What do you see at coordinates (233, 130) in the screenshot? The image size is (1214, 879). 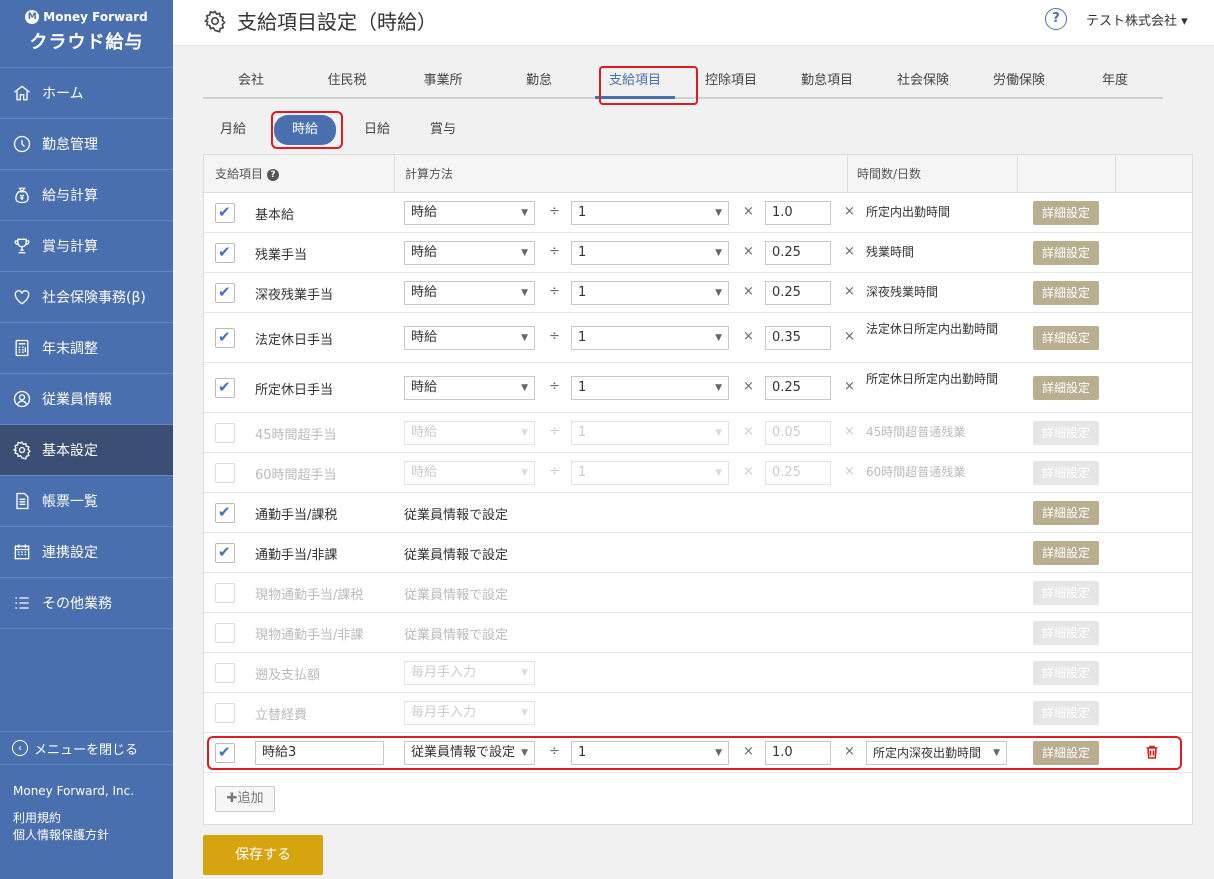 I see `subtab-0: 月給` at bounding box center [233, 130].